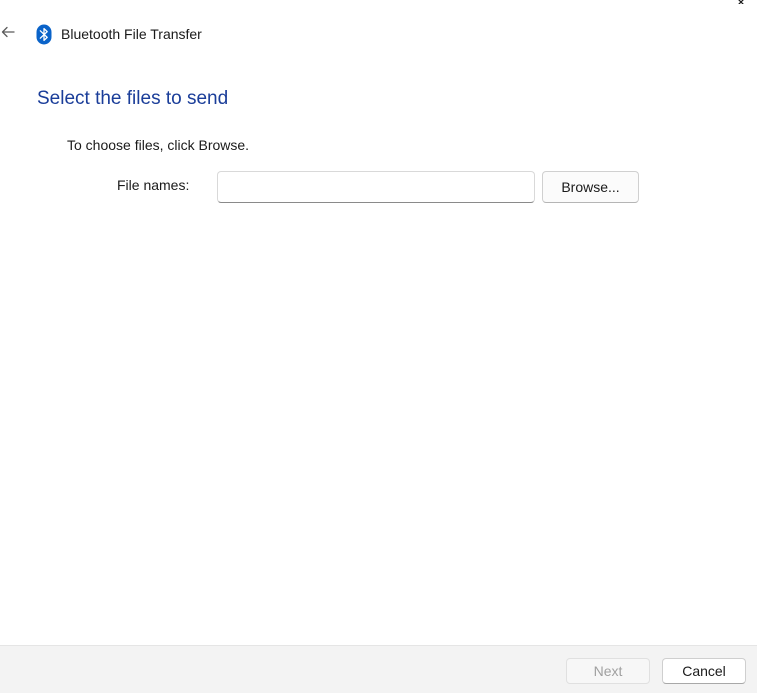 This screenshot has width=757, height=693. I want to click on cancel-button: Cancel, so click(704, 671).